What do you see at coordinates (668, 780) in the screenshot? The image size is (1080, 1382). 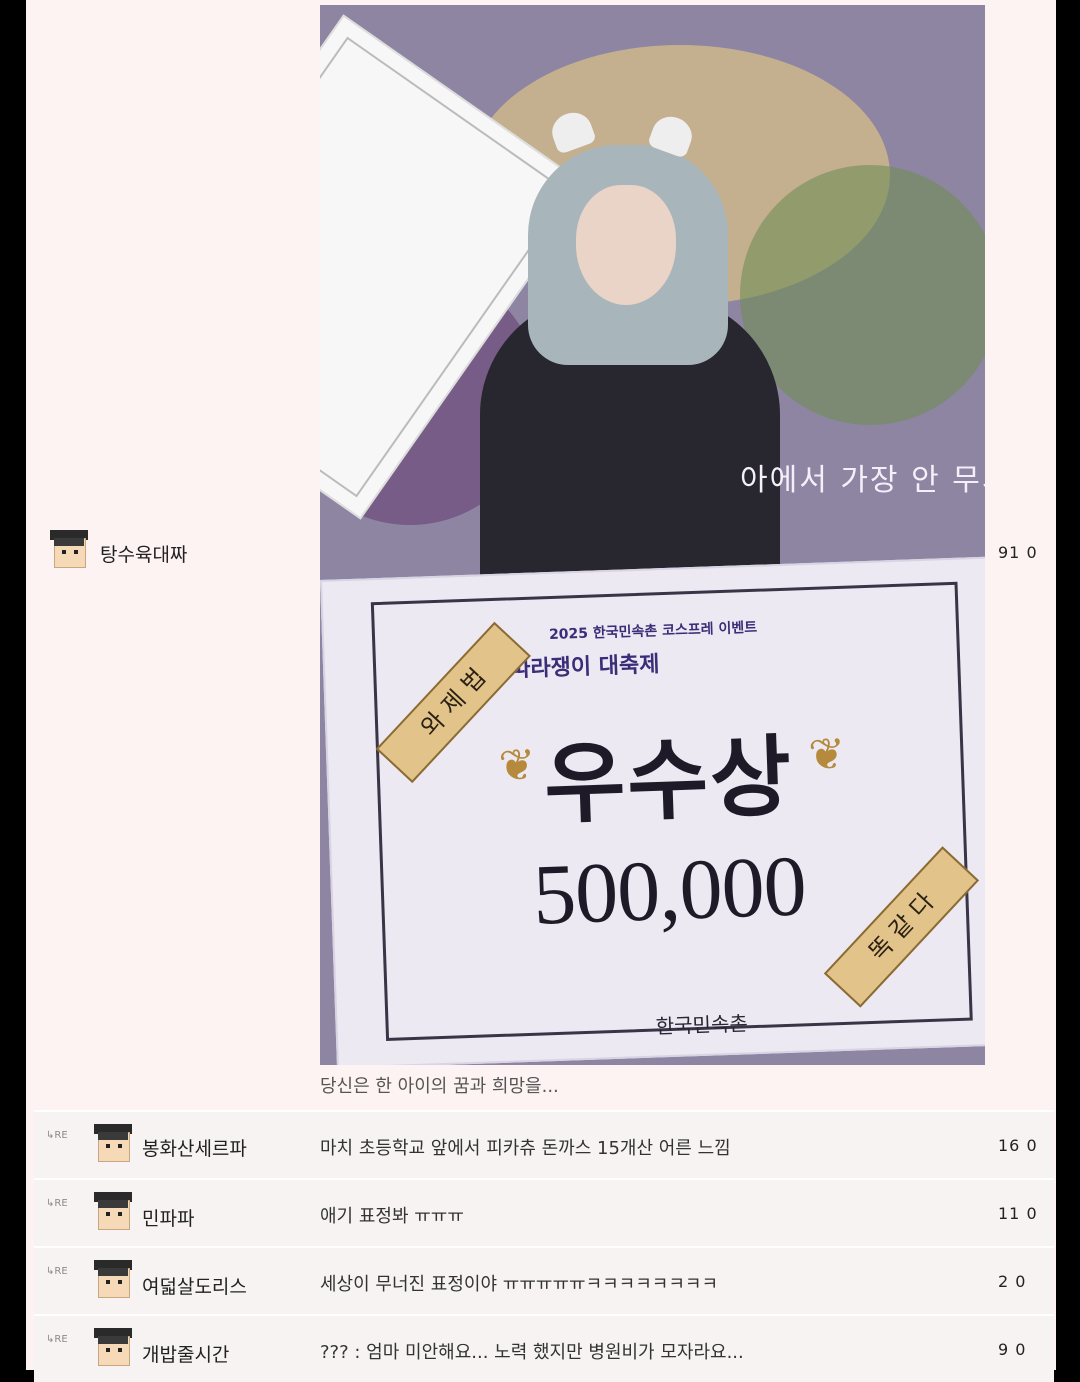 I see `award-title: 우수상` at bounding box center [668, 780].